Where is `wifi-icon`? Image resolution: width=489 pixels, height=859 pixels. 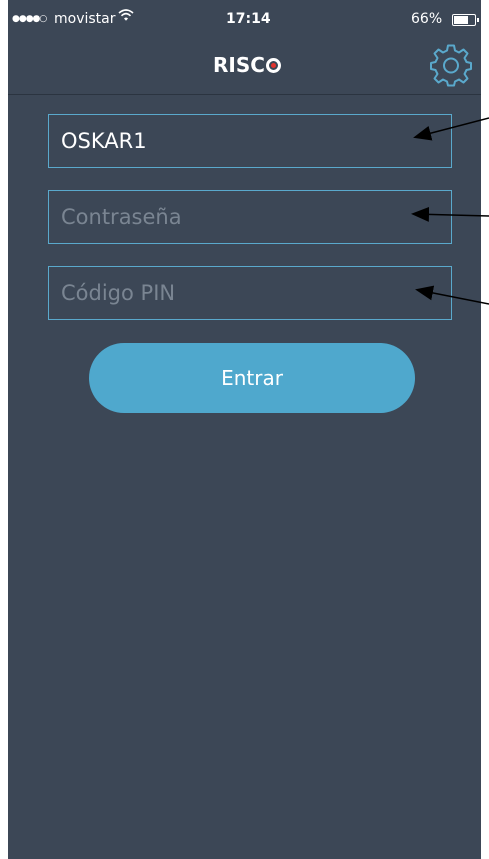
wifi-icon is located at coordinates (126, 17).